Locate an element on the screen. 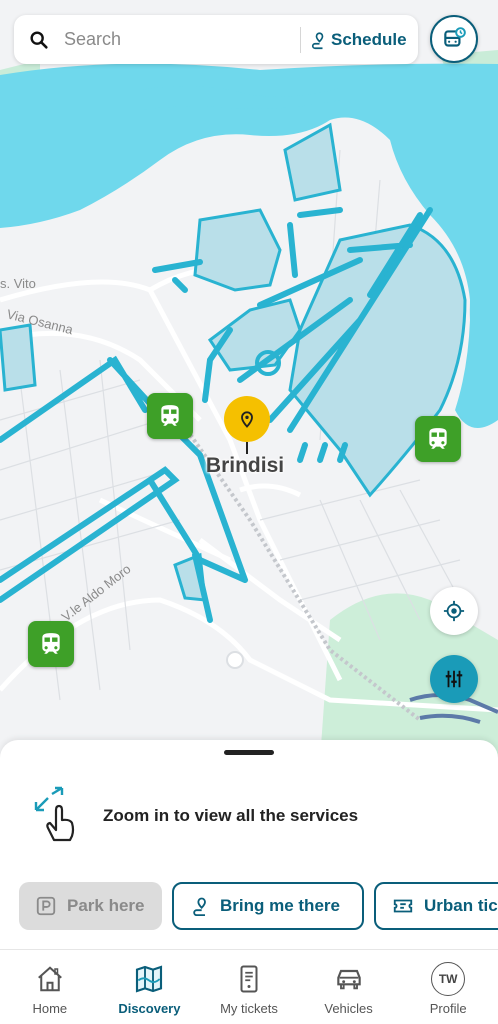 The image size is (498, 1024). home-icon is located at coordinates (49, 979).